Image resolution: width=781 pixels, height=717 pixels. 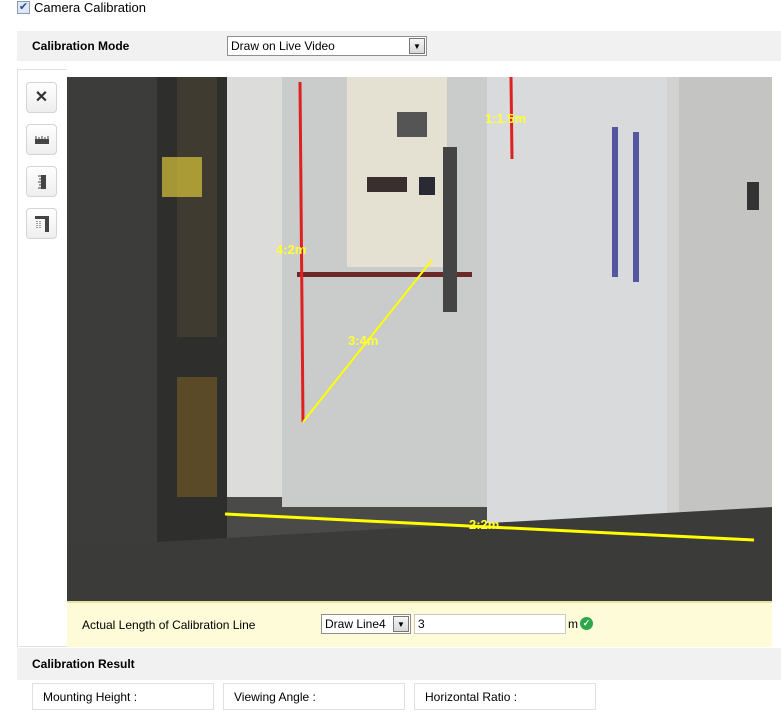 I want to click on viewing-angle-field: Viewing Angle :, so click(x=314, y=696).